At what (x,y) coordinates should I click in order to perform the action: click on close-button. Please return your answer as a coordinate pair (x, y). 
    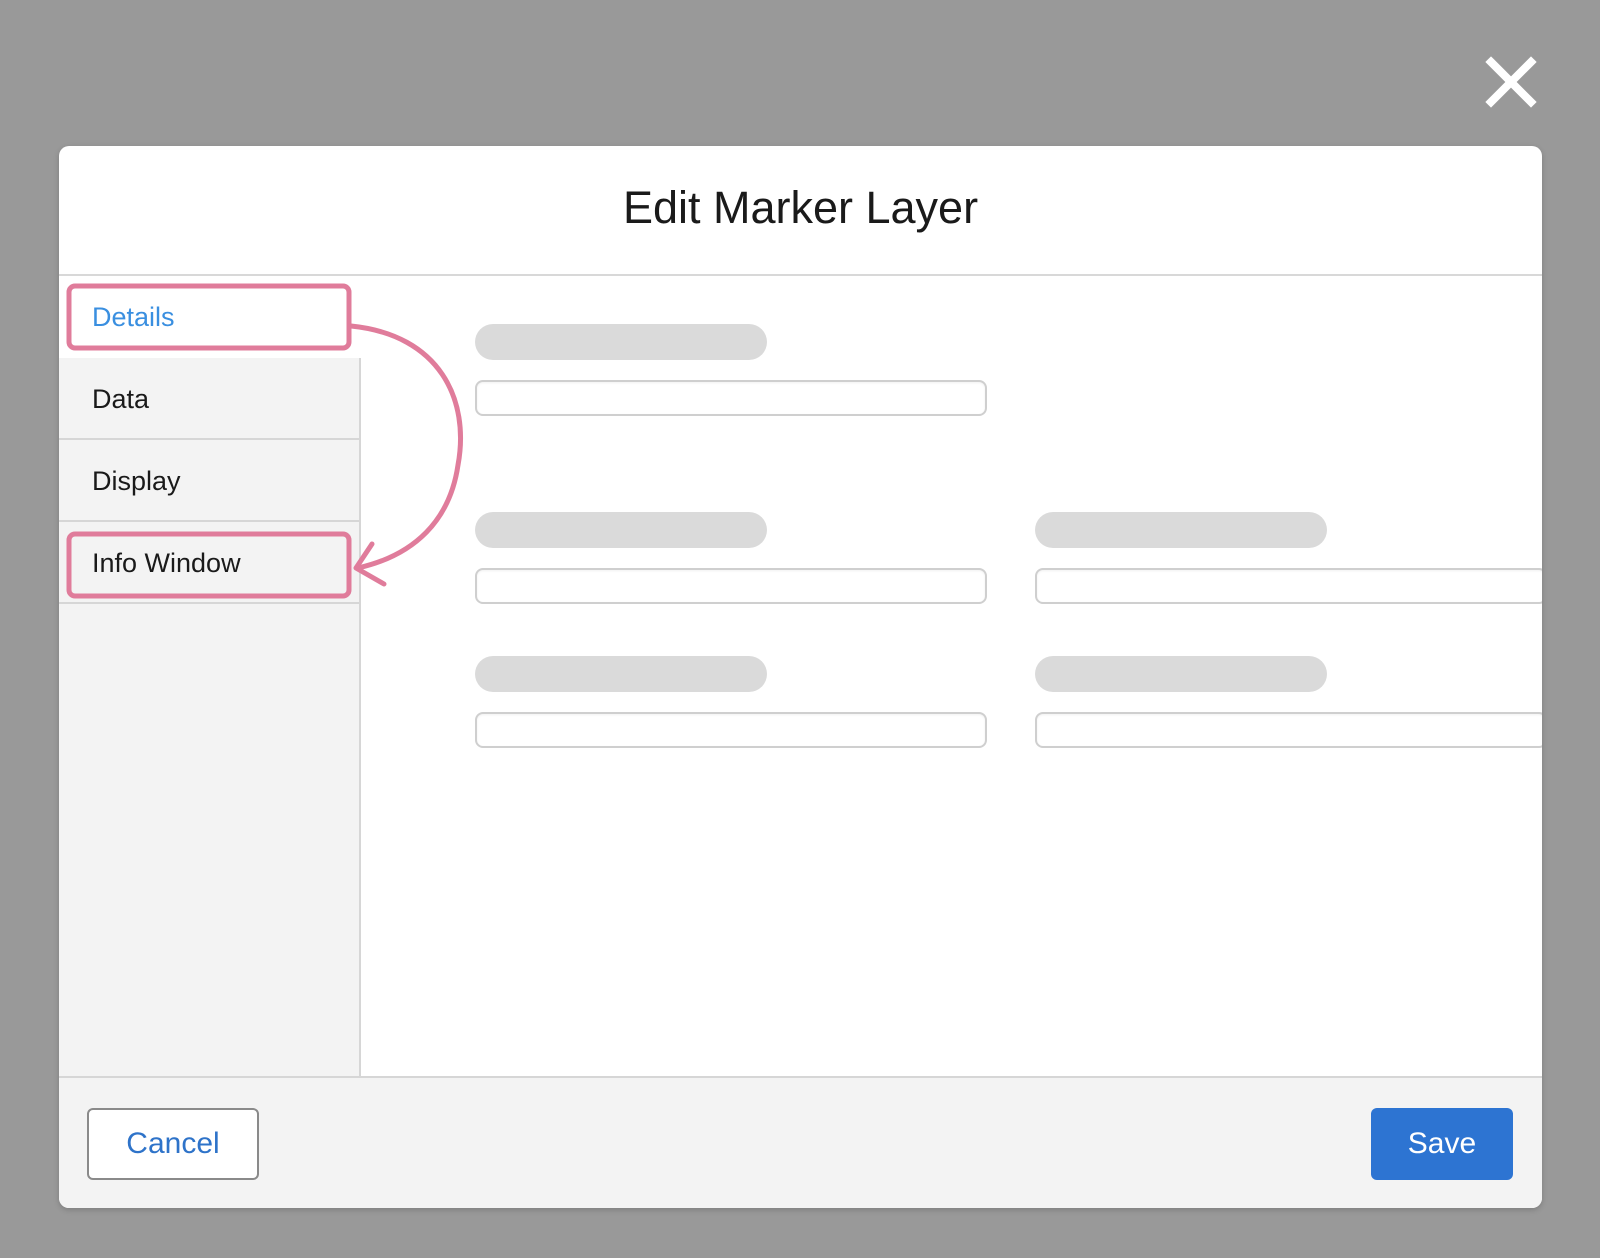
    Looking at the image, I should click on (1511, 82).